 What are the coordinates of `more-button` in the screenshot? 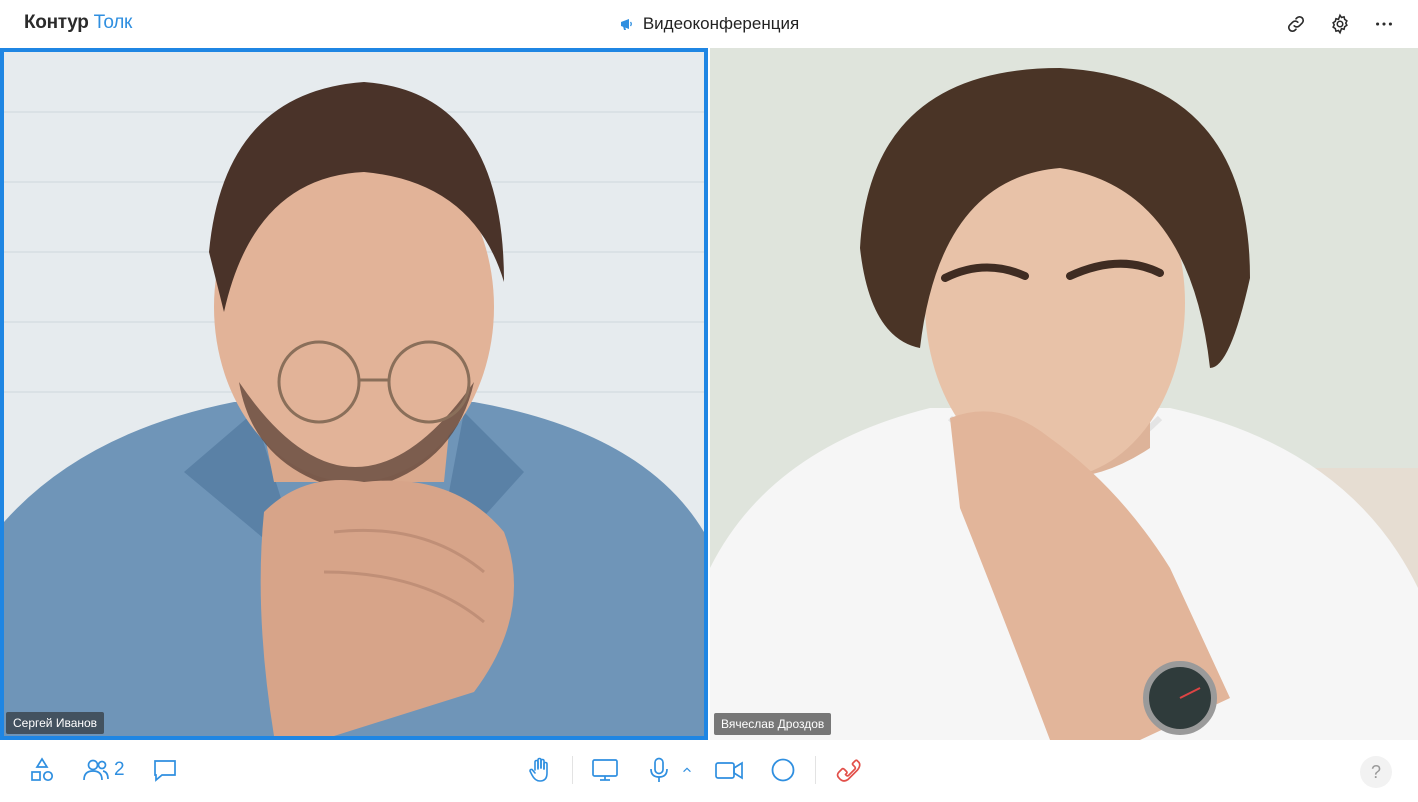 It's located at (1384, 24).